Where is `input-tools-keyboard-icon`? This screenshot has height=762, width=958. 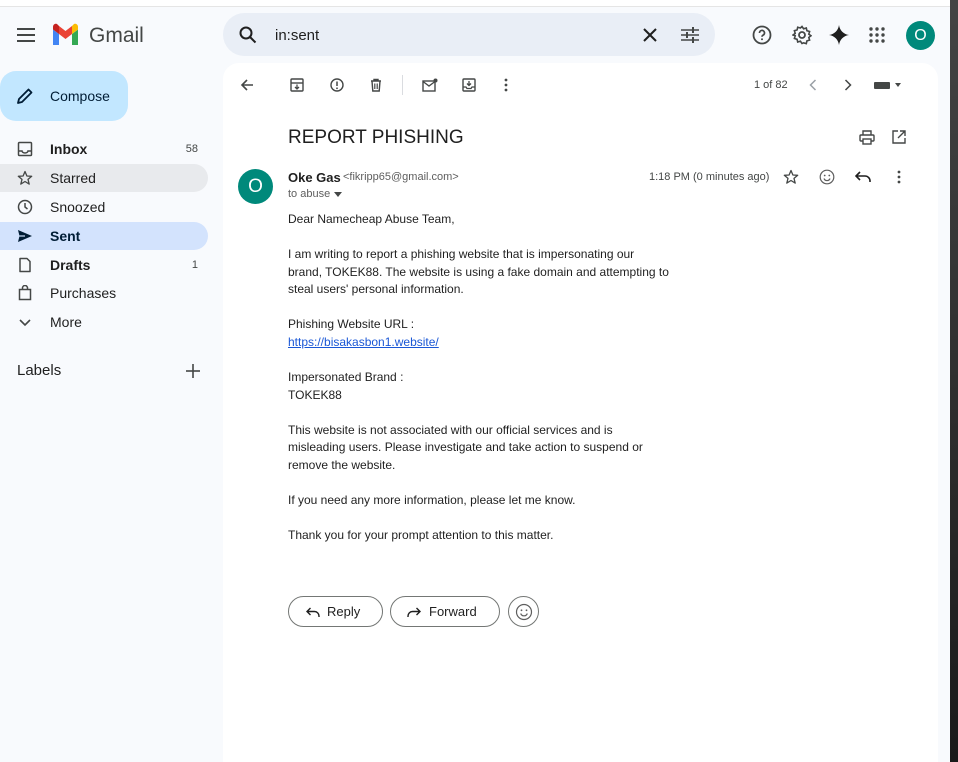 input-tools-keyboard-icon is located at coordinates (888, 85).